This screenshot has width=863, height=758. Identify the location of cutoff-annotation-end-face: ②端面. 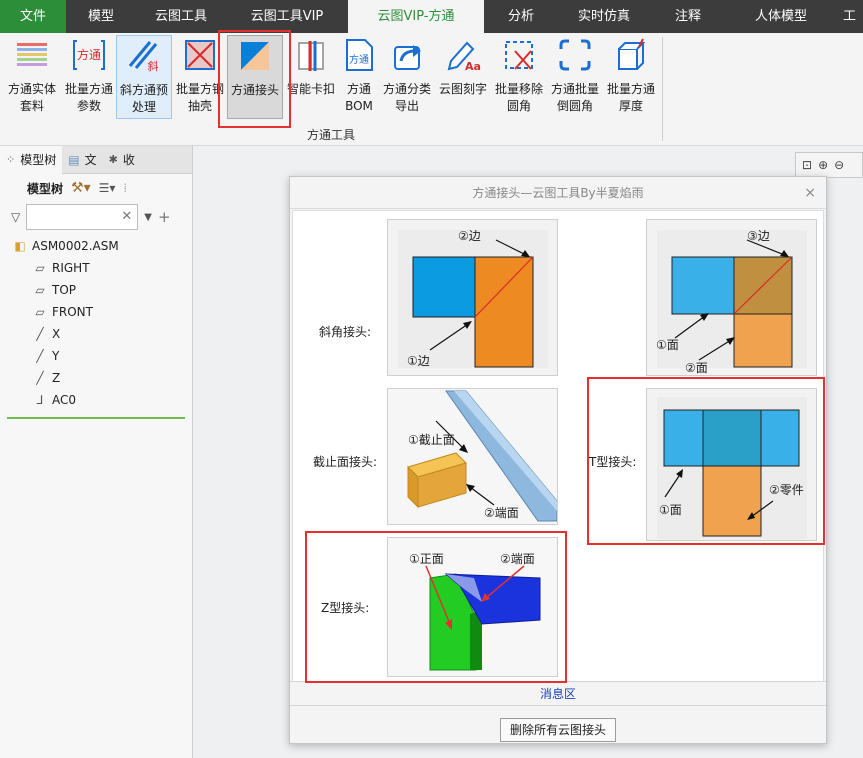
(501, 513).